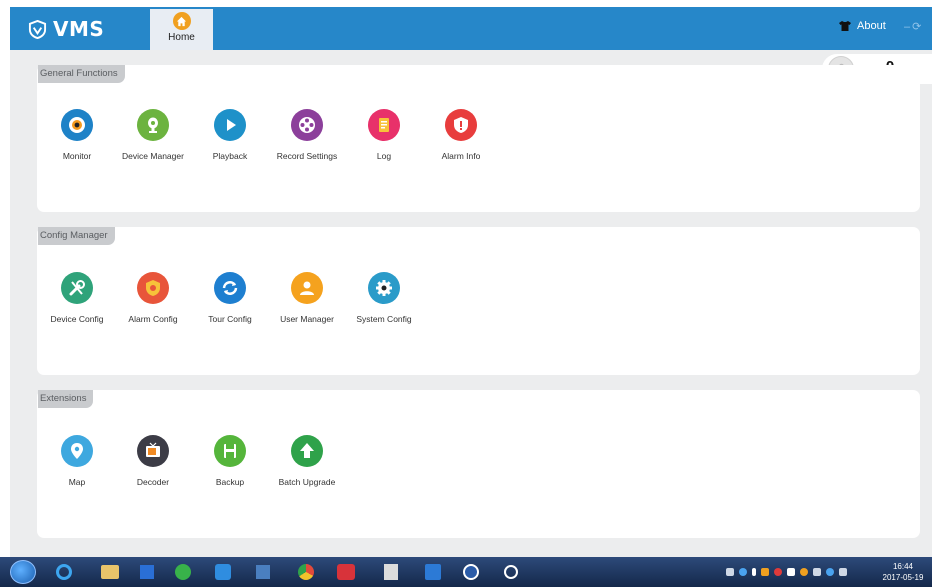  What do you see at coordinates (391, 572) in the screenshot?
I see `document-app-icon` at bounding box center [391, 572].